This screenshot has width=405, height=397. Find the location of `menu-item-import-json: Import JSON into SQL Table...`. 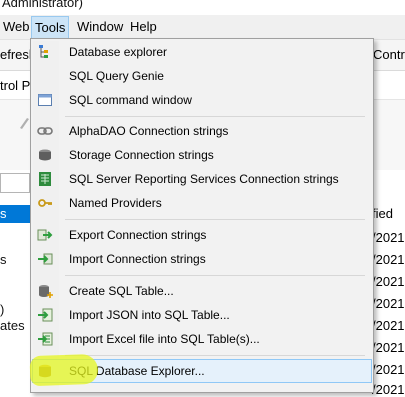

menu-item-import-json: Import JSON into SQL Table... is located at coordinates (202, 315).